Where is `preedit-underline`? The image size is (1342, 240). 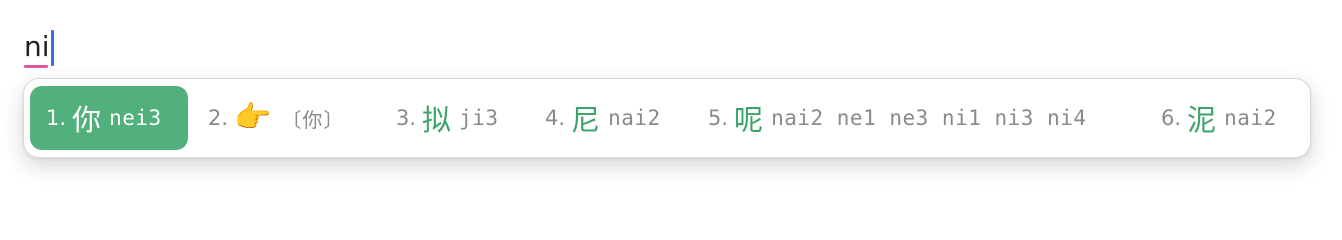 preedit-underline is located at coordinates (36, 66).